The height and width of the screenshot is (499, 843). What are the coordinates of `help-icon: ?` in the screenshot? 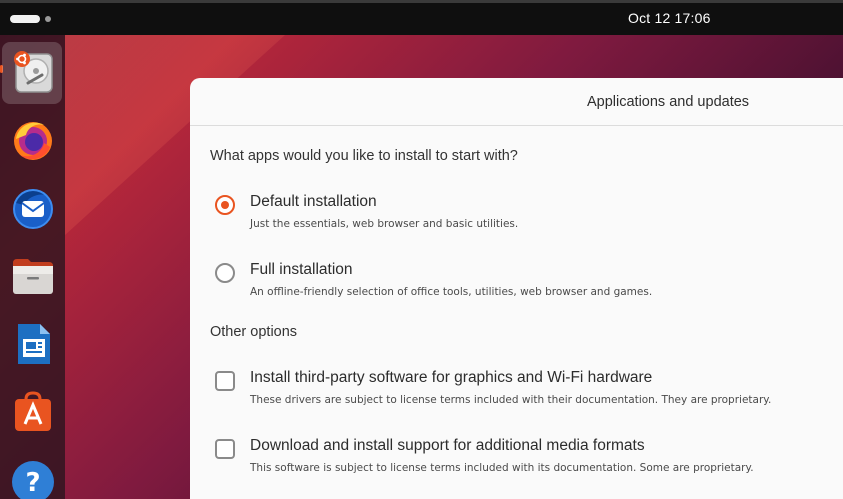 It's located at (32, 480).